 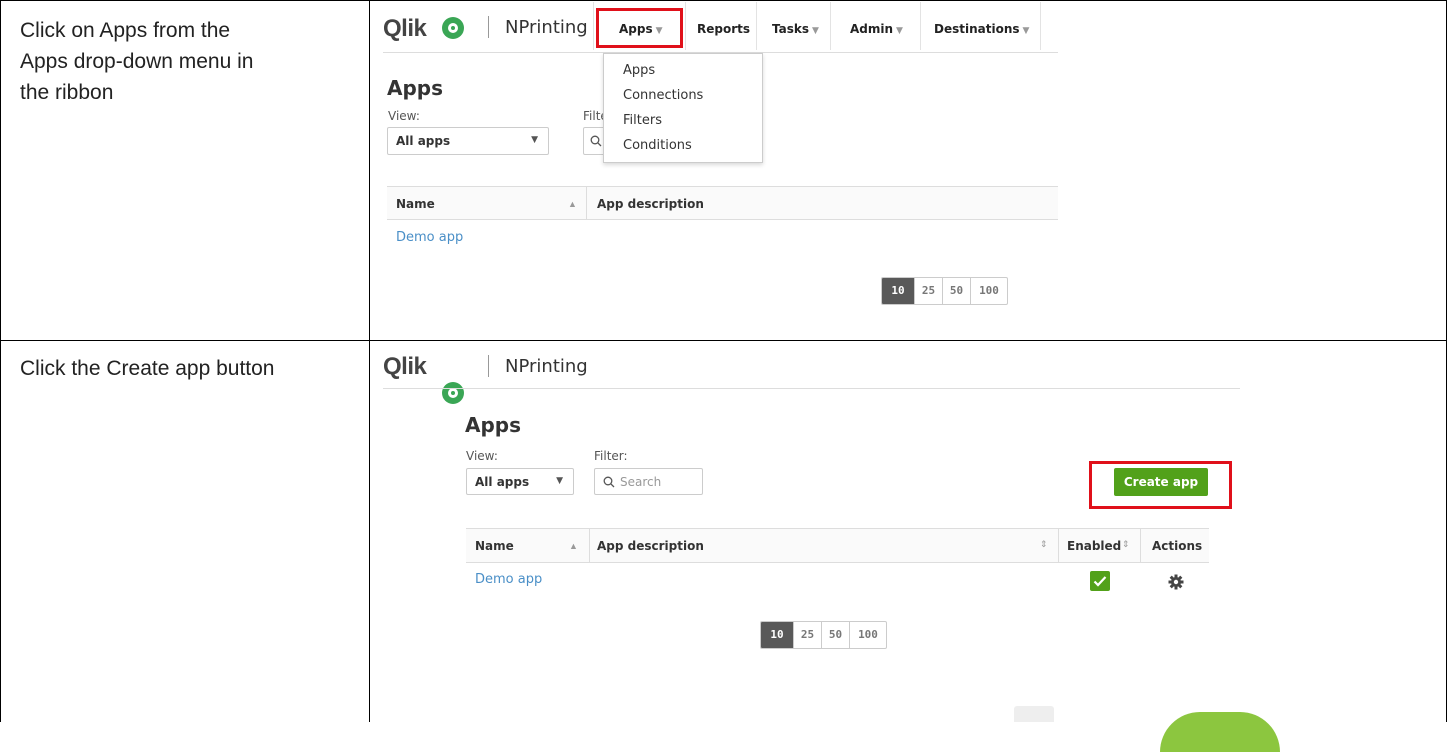 What do you see at coordinates (811, 388) in the screenshot?
I see `header-rule` at bounding box center [811, 388].